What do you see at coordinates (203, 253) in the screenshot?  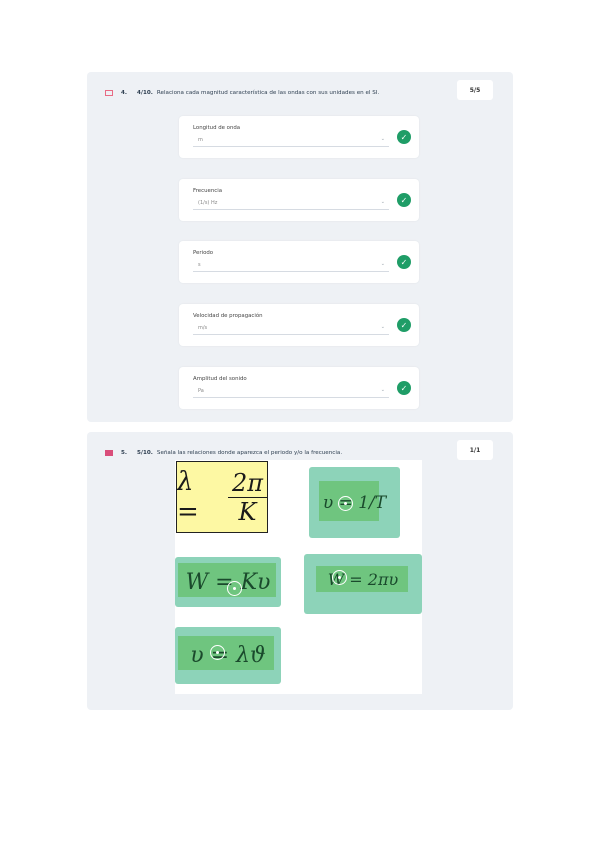 I see `match-label: Periodo` at bounding box center [203, 253].